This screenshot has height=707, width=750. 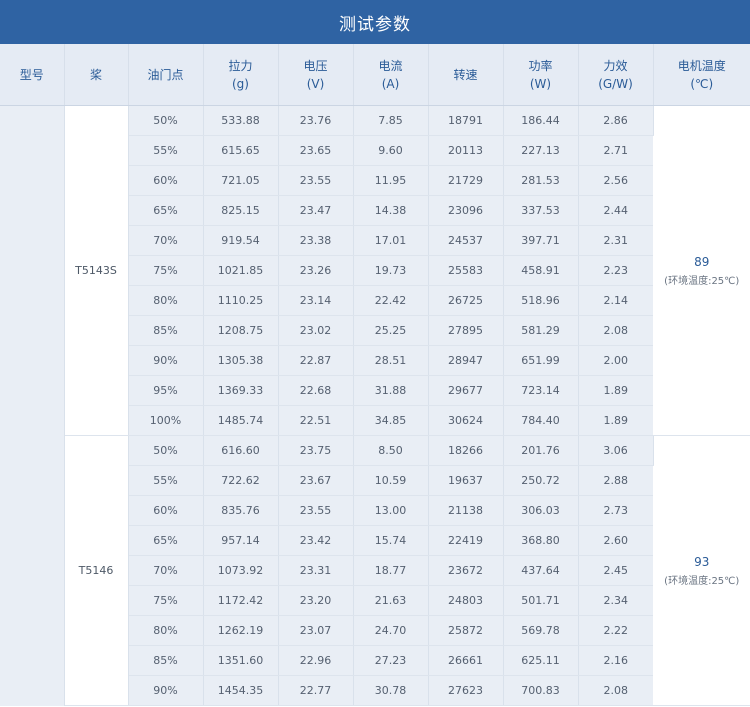 I want to click on value-cell: 27.23, so click(x=391, y=660).